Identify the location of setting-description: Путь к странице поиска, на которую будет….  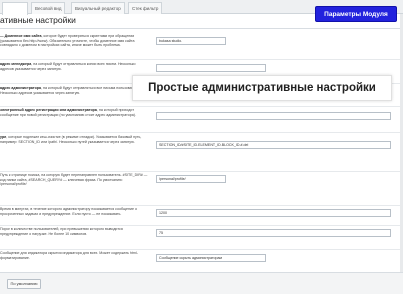
(74, 180).